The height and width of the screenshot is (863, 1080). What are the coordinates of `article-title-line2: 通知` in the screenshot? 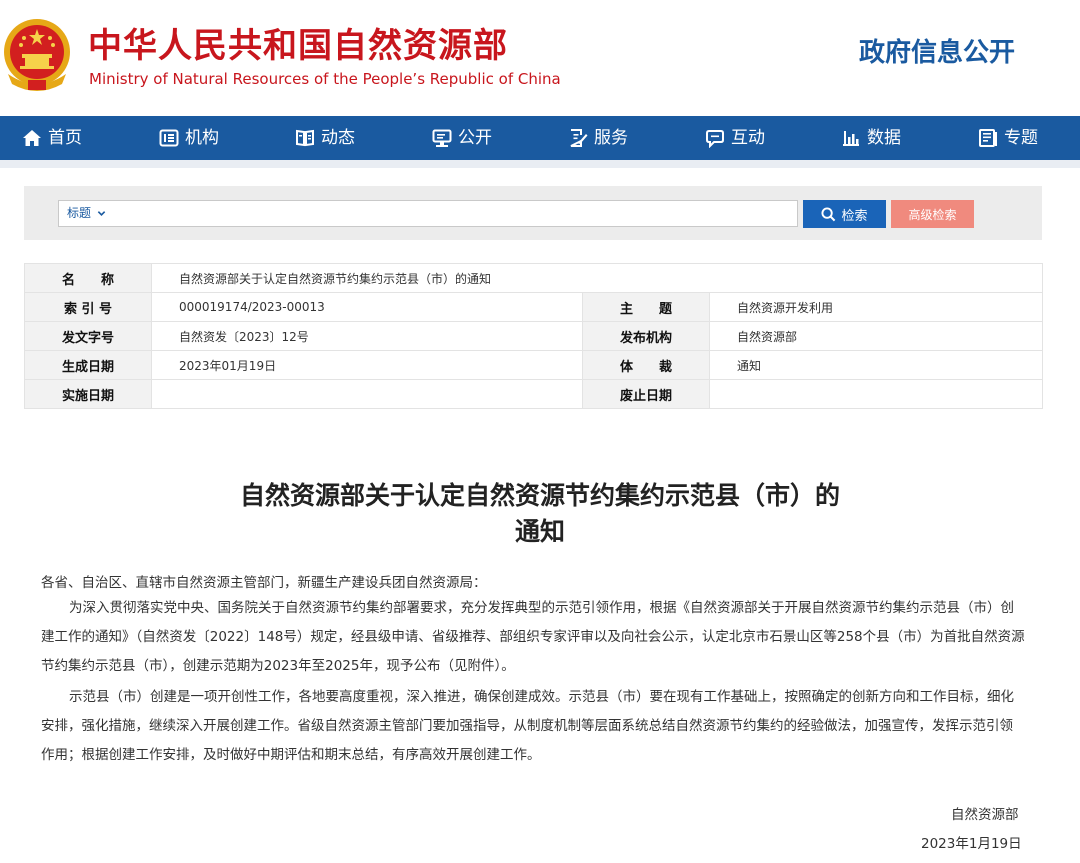 It's located at (539, 531).